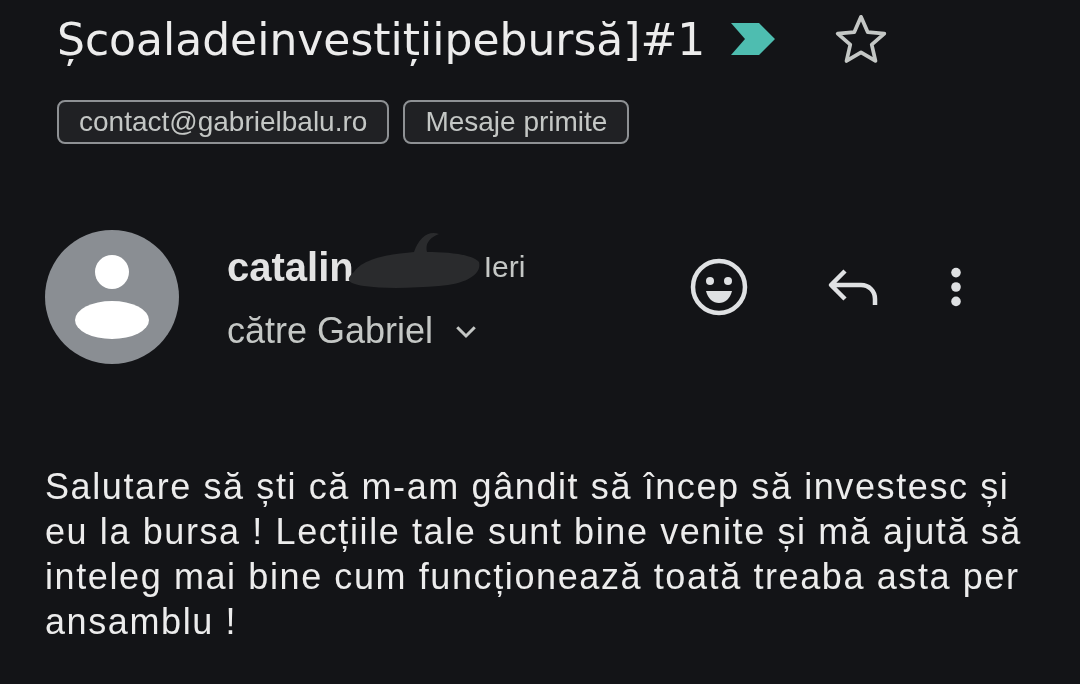 The width and height of the screenshot is (1080, 684). What do you see at coordinates (753, 39) in the screenshot?
I see `importance-marker-icon` at bounding box center [753, 39].